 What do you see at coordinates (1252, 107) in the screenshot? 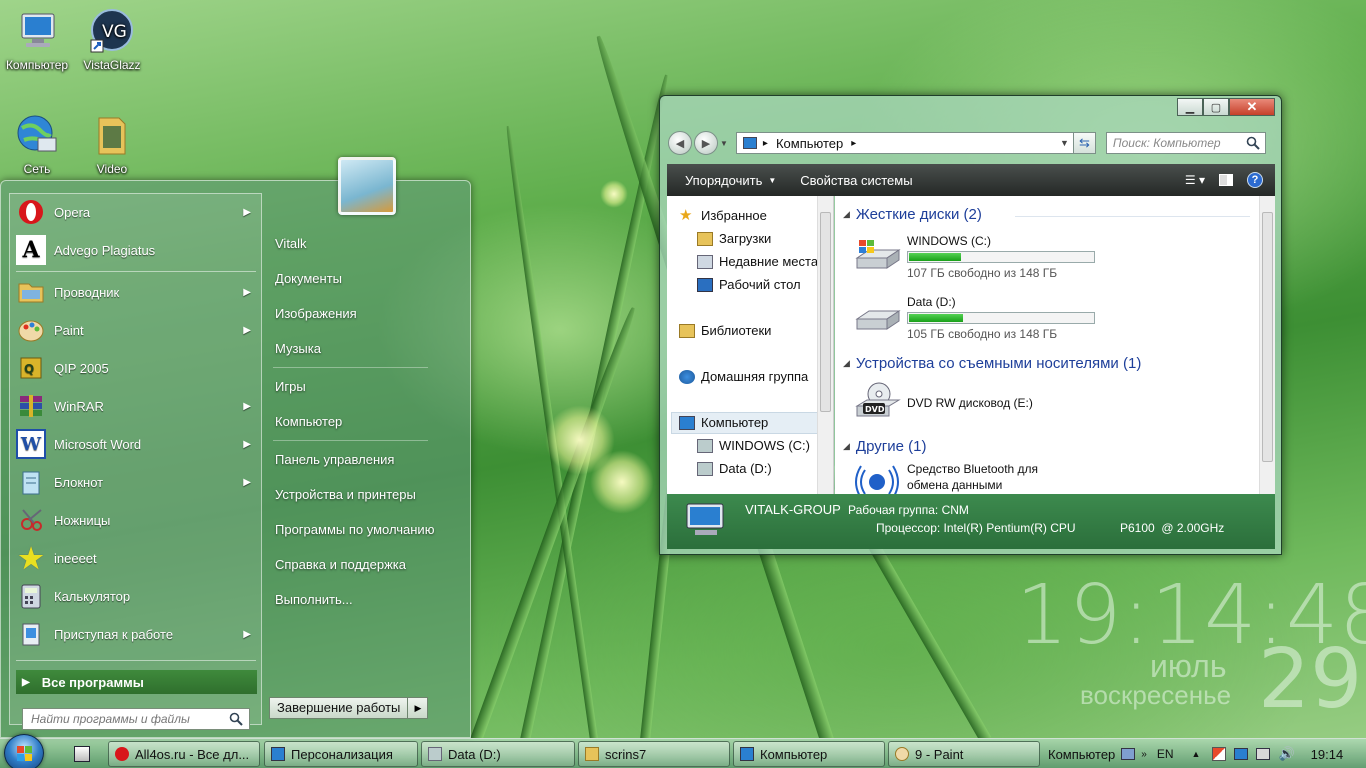
I see `close-button: ✕` at bounding box center [1252, 107].